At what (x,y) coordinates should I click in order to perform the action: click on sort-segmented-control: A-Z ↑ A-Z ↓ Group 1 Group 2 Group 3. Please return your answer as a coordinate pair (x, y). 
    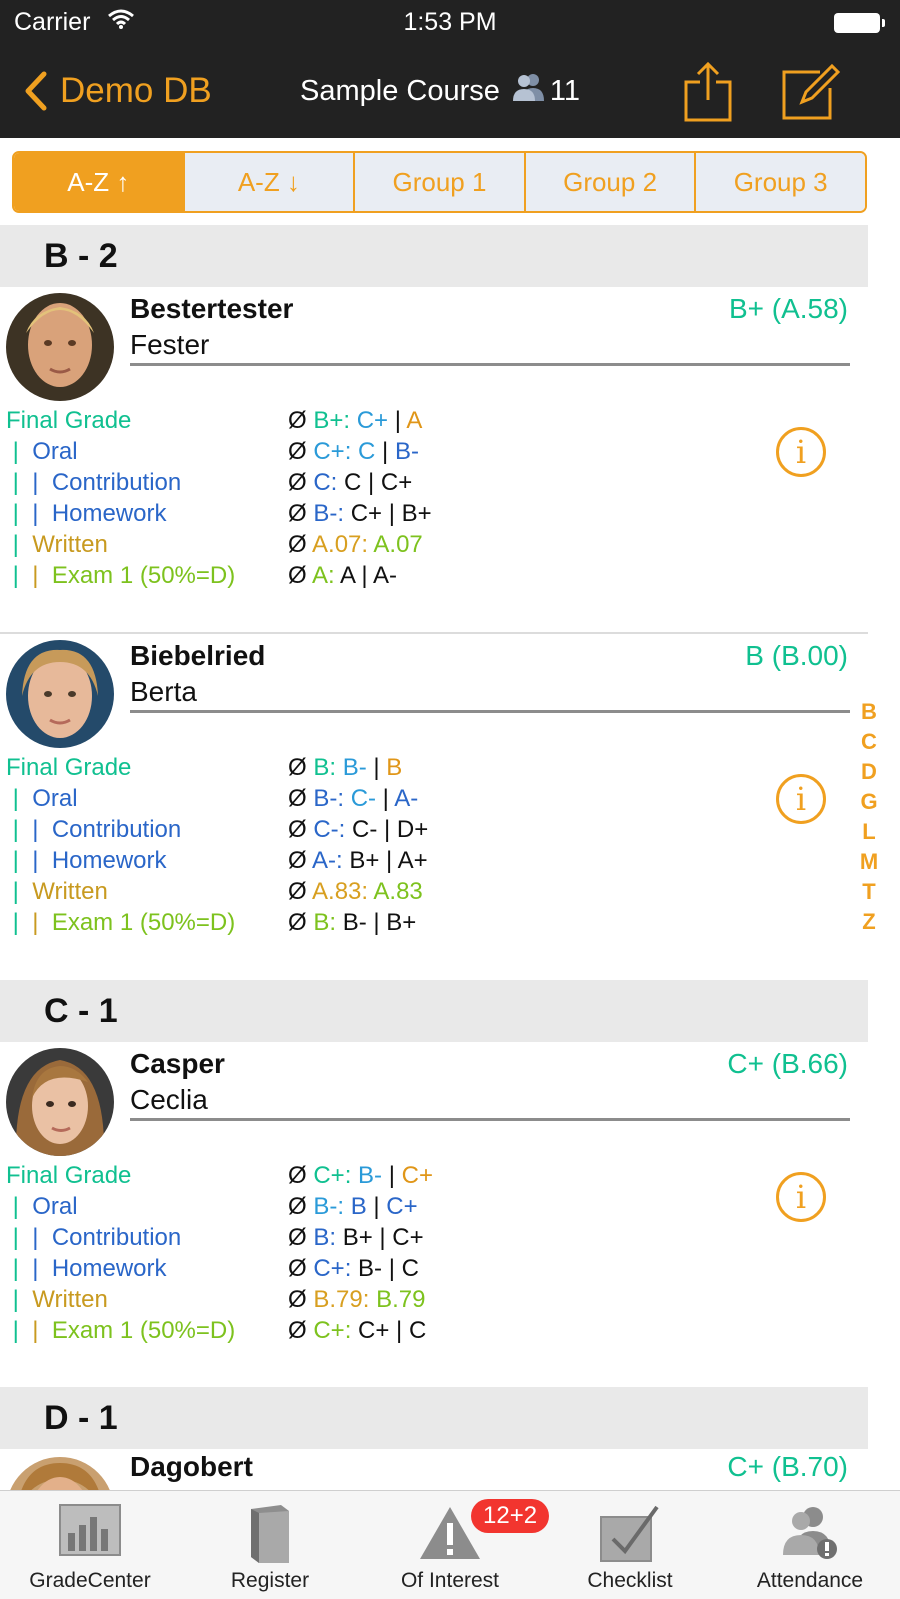
    Looking at the image, I should click on (439, 182).